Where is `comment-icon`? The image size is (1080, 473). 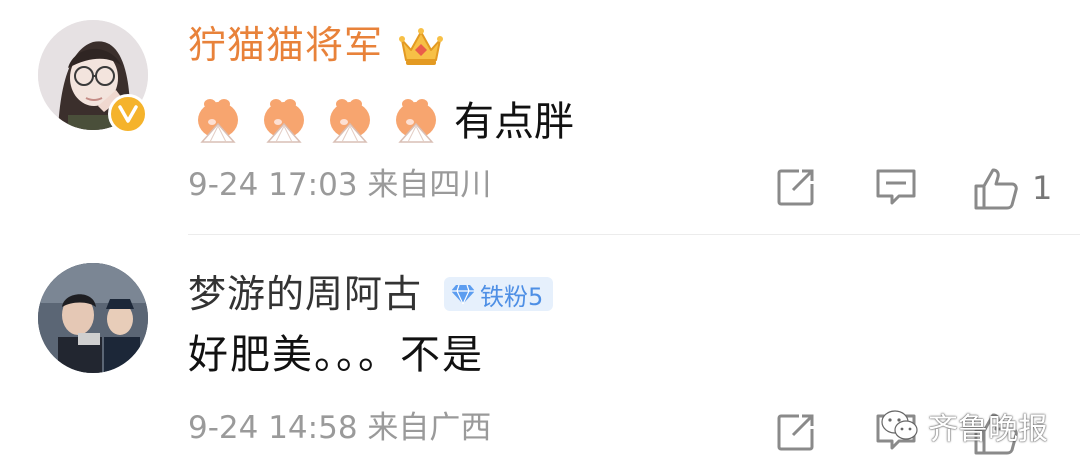 comment-icon is located at coordinates (896, 187).